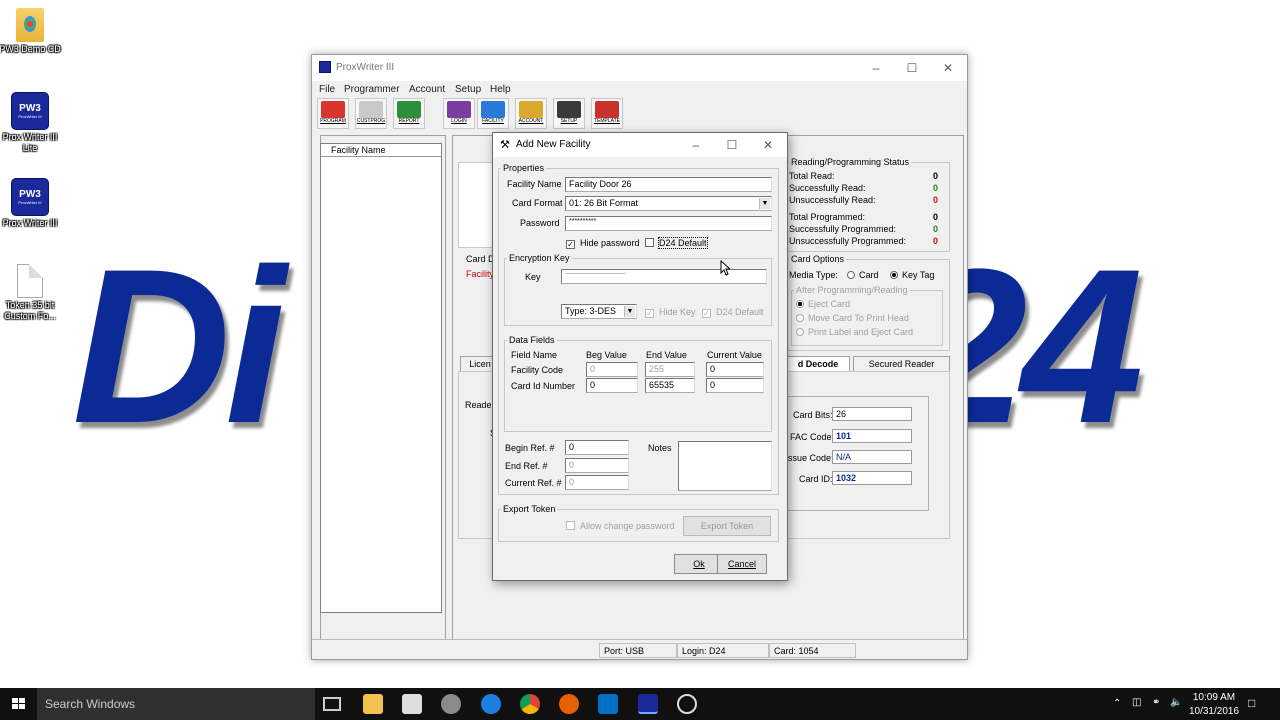  Describe the element at coordinates (491, 704) in the screenshot. I see `edge-icon` at that location.